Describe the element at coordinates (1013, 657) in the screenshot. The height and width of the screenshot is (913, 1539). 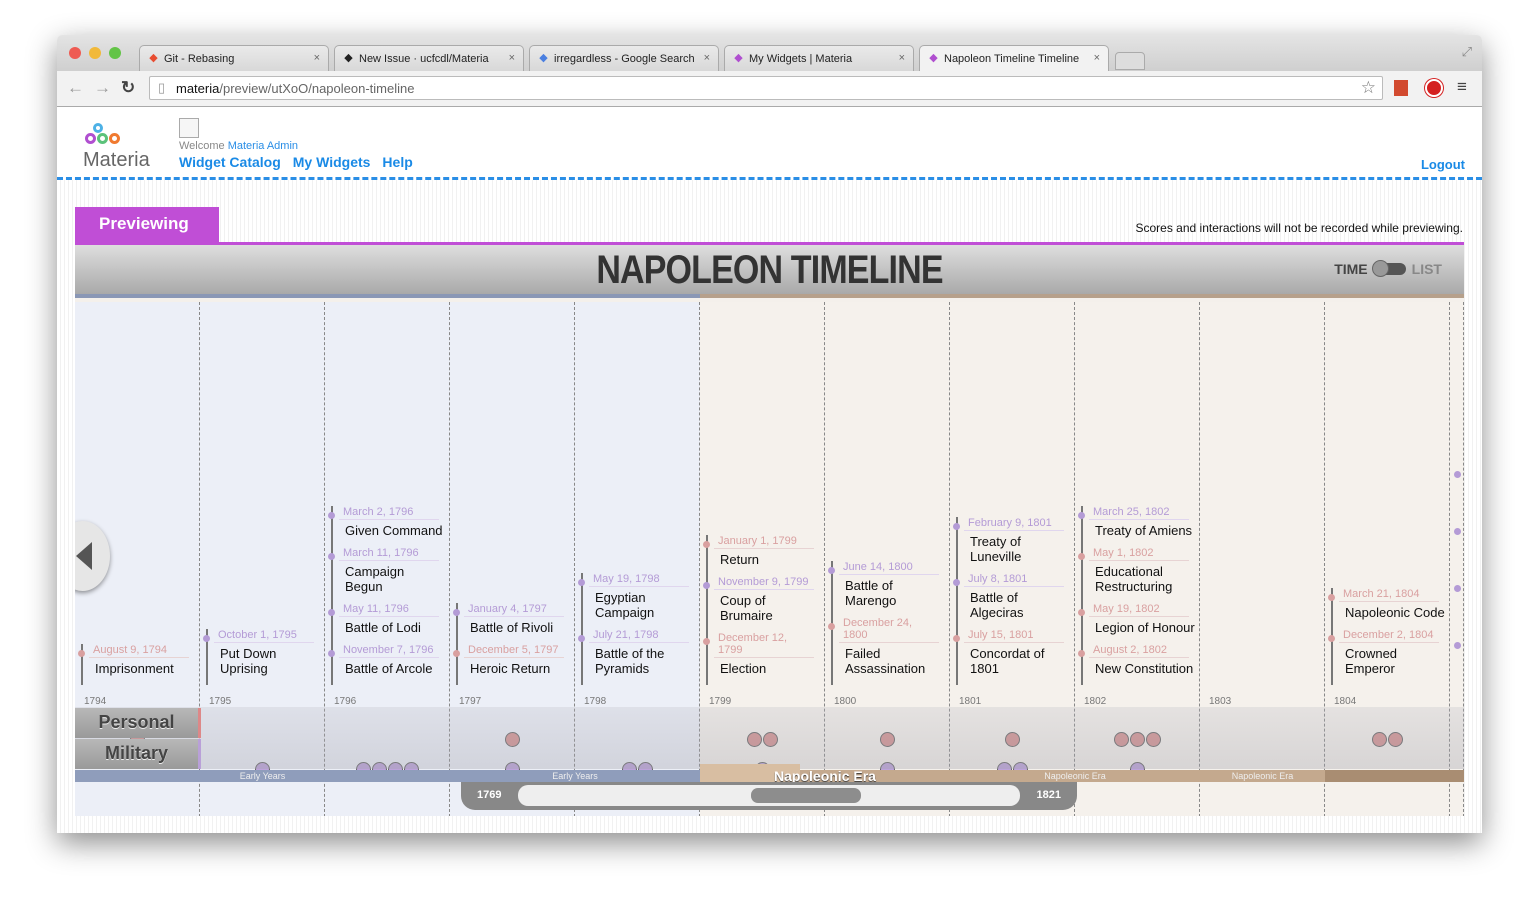
I see `timeline-event: July 15, 1801 Concordat of 1801` at that location.